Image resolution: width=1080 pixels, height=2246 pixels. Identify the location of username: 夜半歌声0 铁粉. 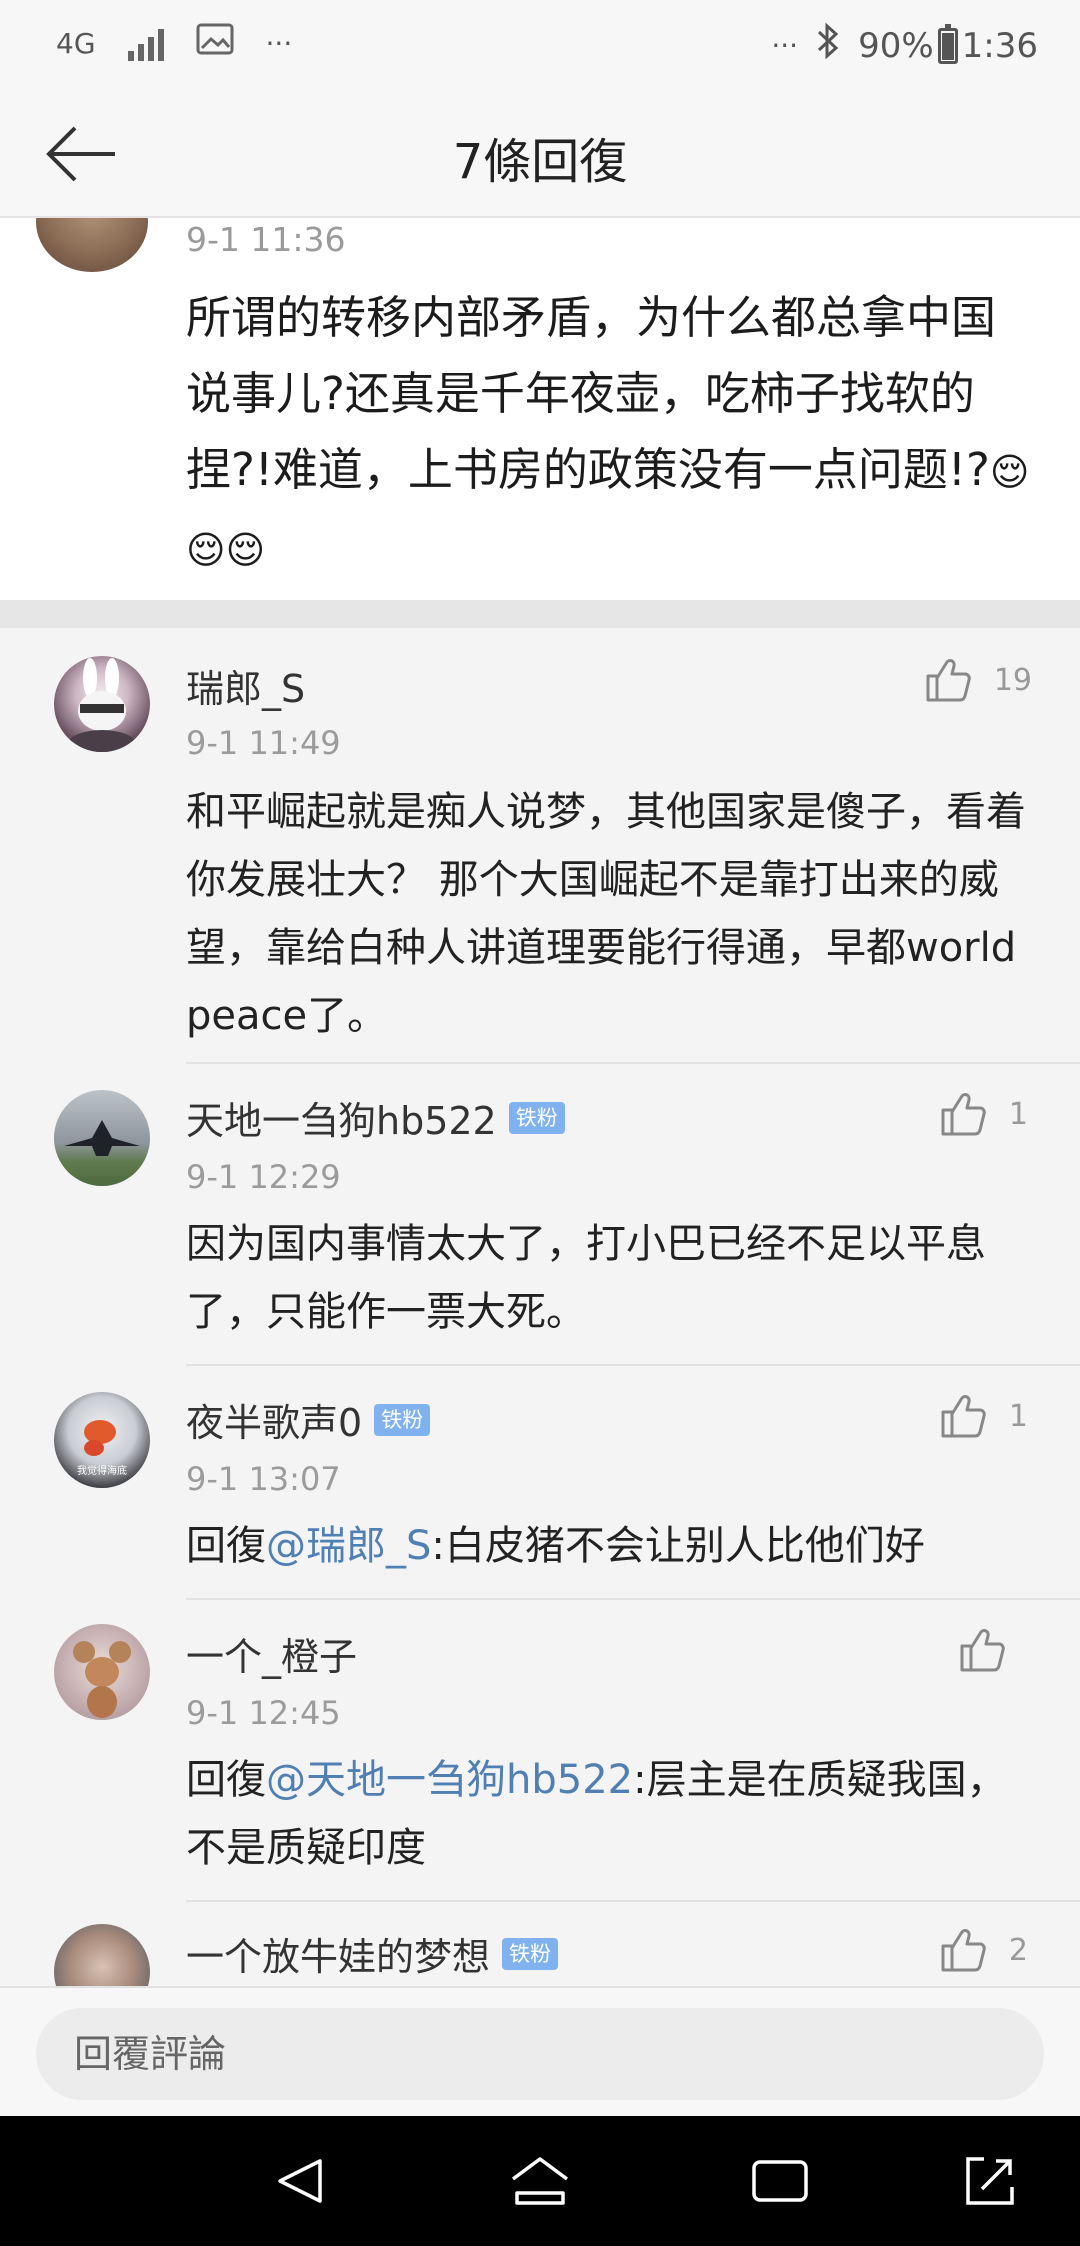
(308, 1419).